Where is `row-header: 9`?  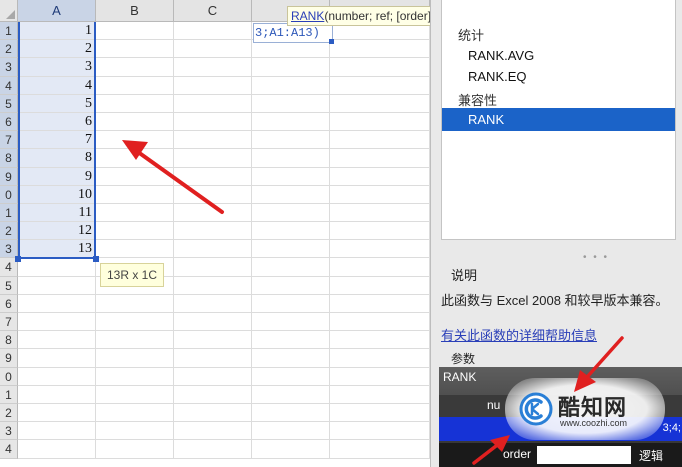
row-header: 9 is located at coordinates (9, 176).